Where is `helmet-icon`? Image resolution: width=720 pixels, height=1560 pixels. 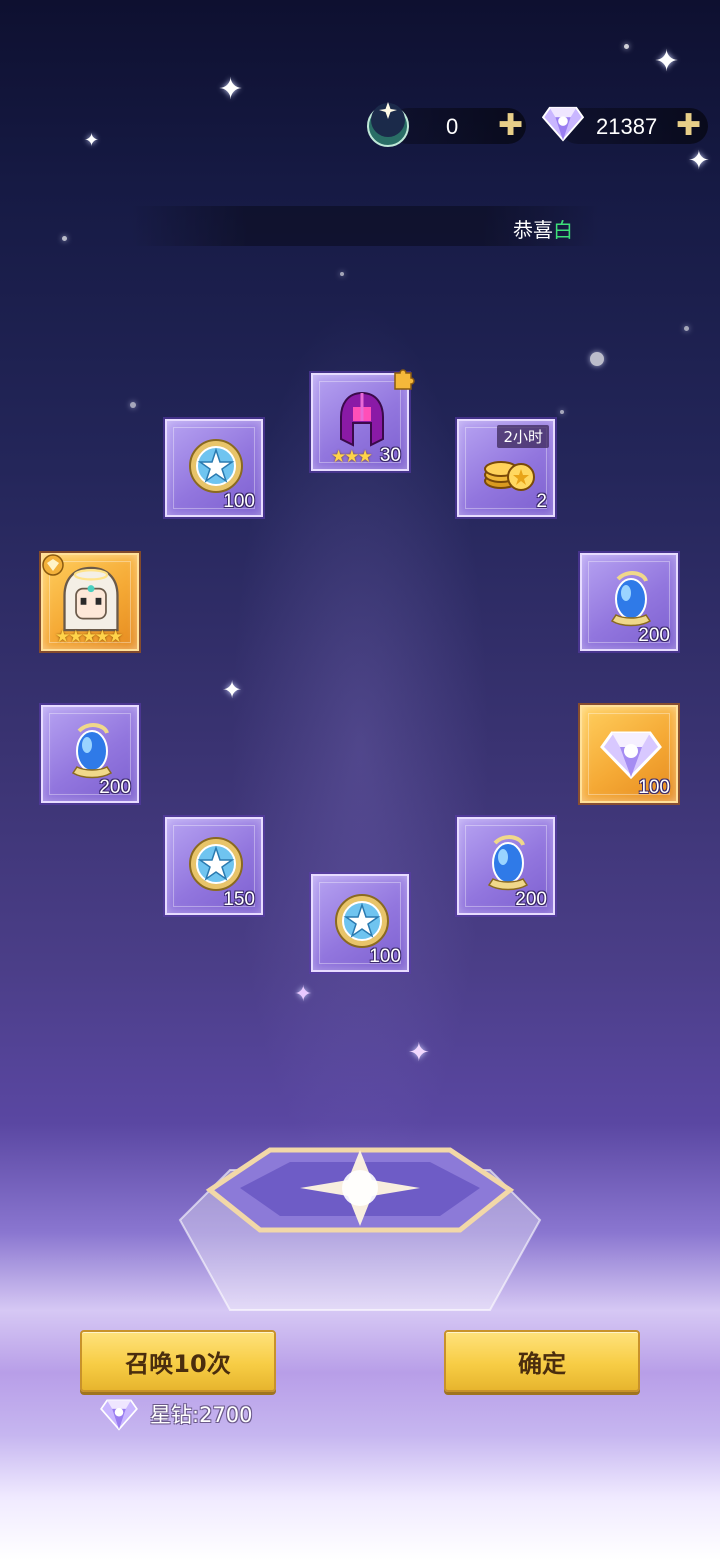
helmet-icon is located at coordinates (362, 419).